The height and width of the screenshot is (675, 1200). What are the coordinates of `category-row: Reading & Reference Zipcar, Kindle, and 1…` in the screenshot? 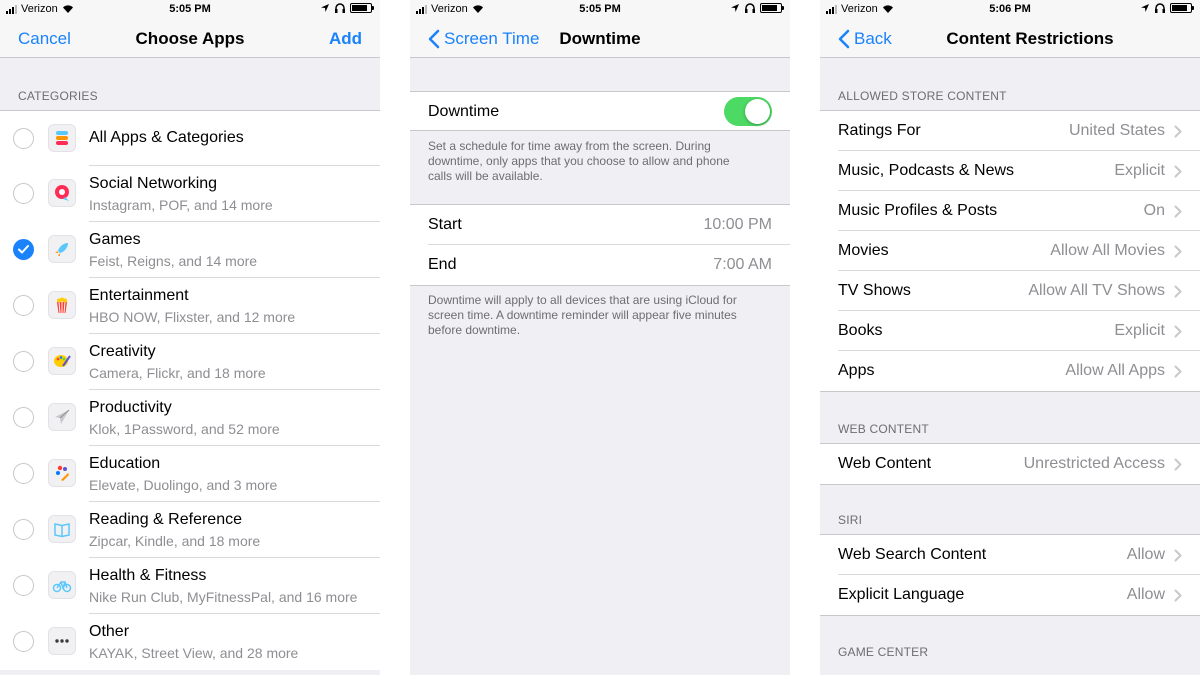 It's located at (190, 530).